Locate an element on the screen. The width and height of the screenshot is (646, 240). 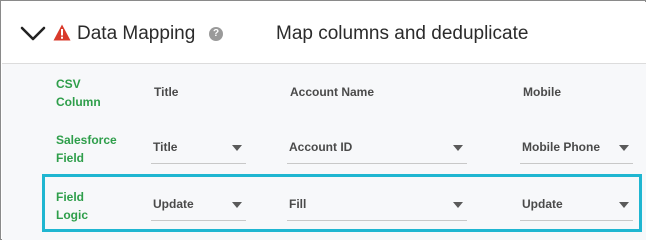
csv-column-label: CSV Column is located at coordinates (78, 93).